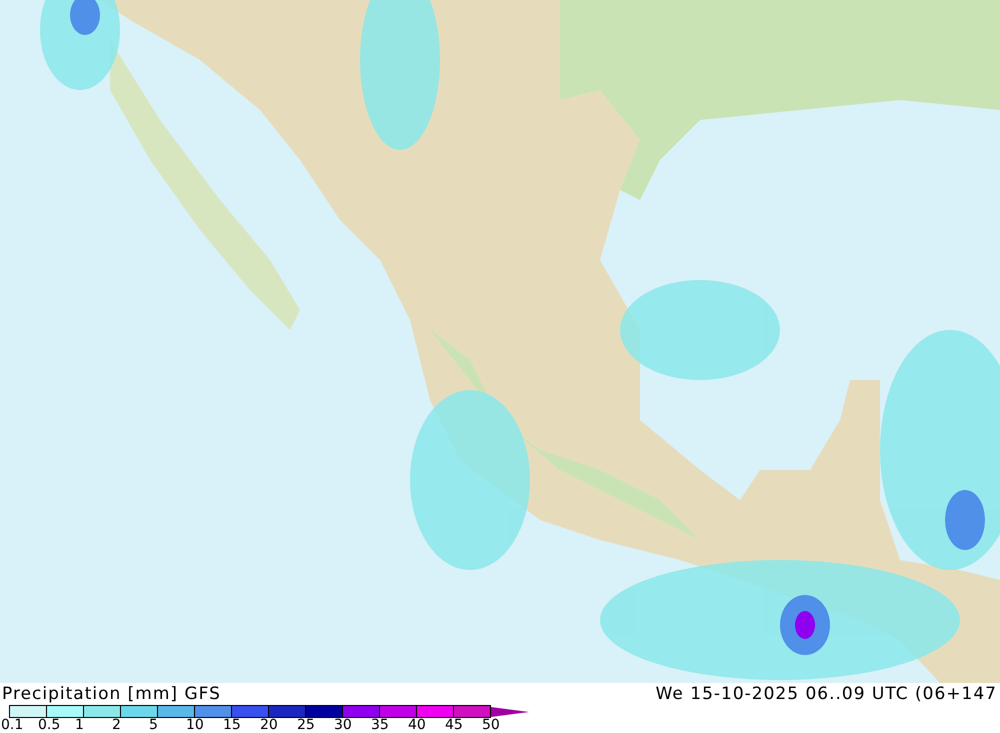 This screenshot has width=1000, height=733. What do you see at coordinates (80, 725) in the screenshot?
I see `scale-label: 1` at bounding box center [80, 725].